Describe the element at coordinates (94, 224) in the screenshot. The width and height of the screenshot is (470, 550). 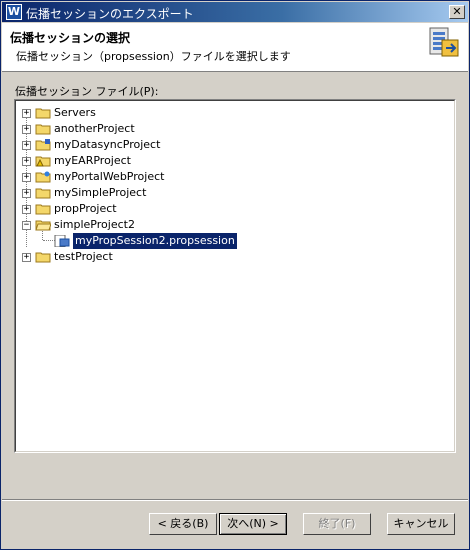
I see `tree-item-label: simpleProject2` at that location.